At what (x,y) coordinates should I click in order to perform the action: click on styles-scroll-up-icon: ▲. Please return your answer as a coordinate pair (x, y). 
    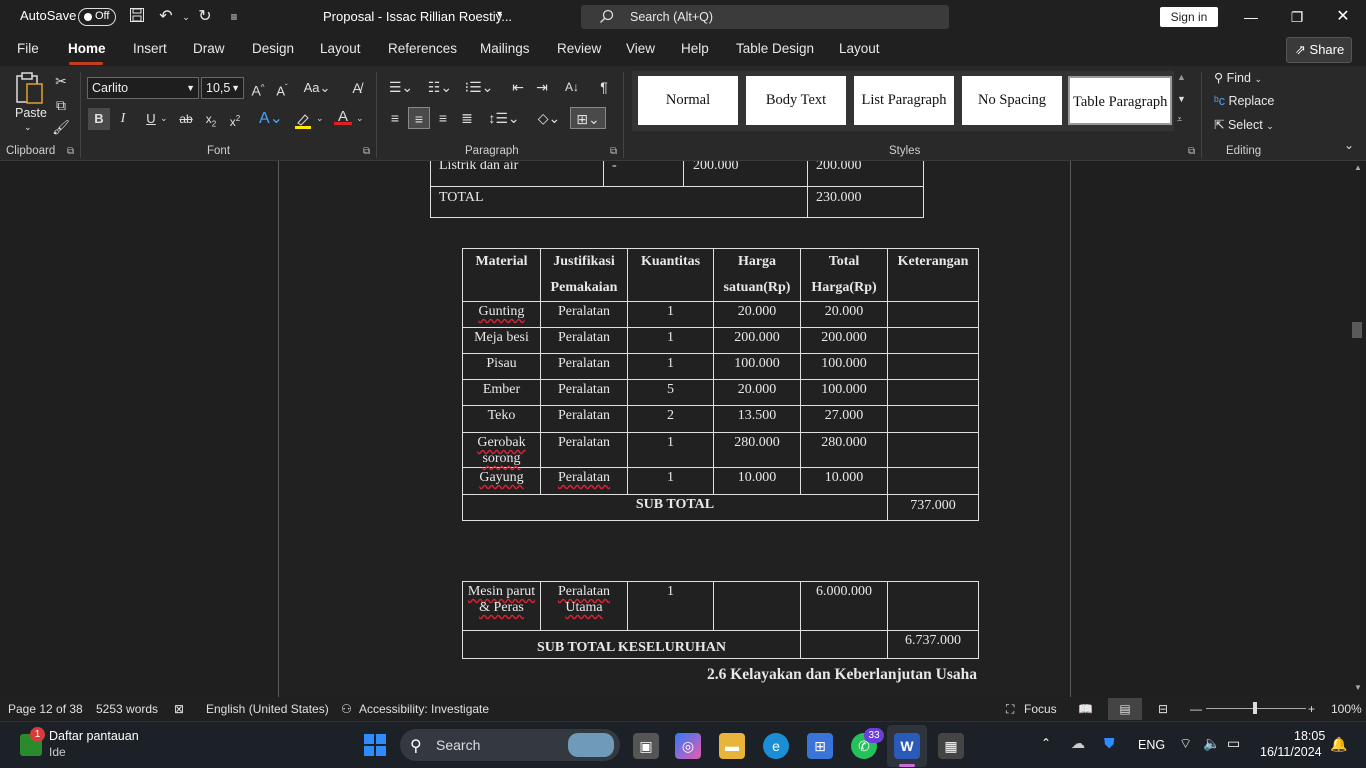
    Looking at the image, I should click on (1181, 77).